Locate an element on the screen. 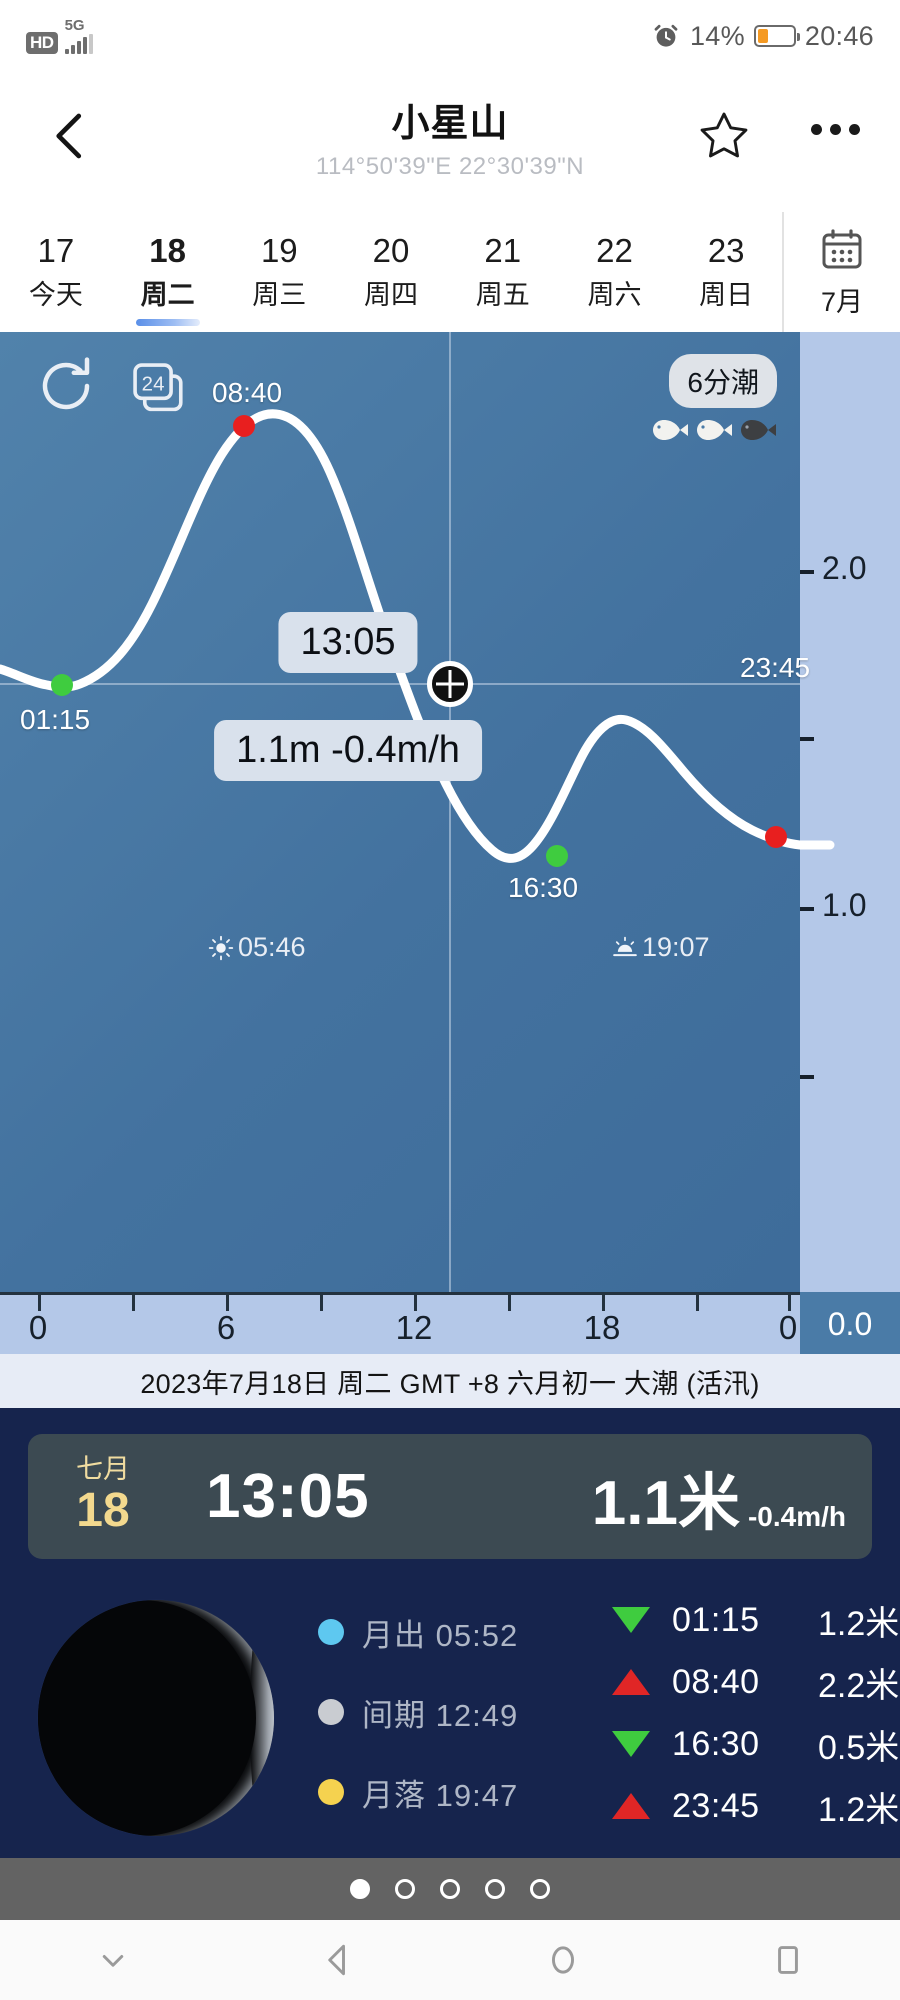  nav-recents-button is located at coordinates (787, 1960).